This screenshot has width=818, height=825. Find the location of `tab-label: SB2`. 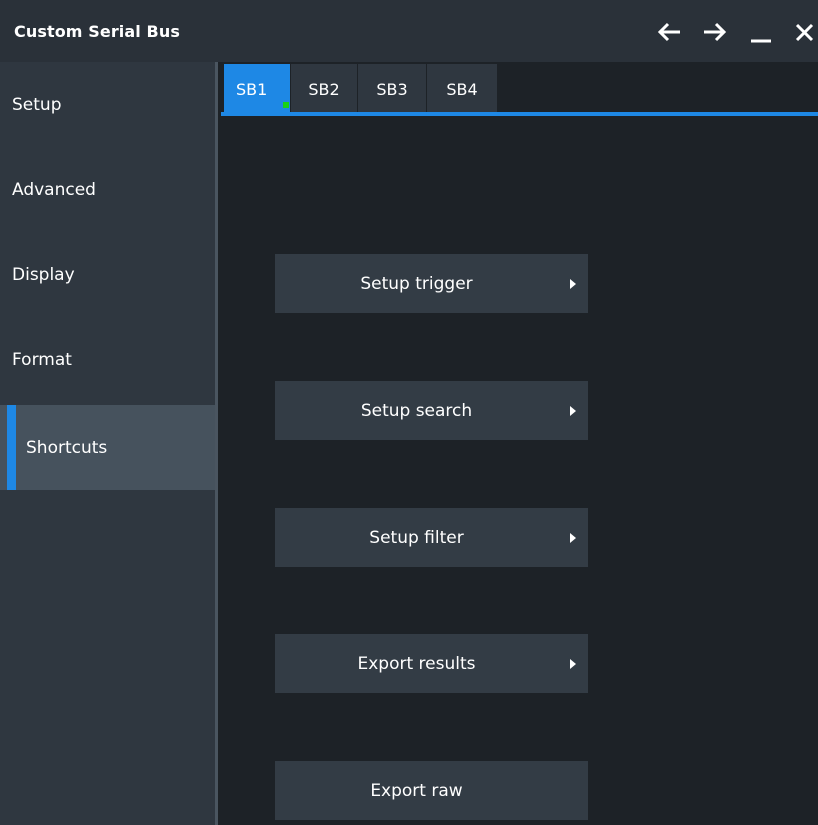

tab-label: SB2 is located at coordinates (324, 89).